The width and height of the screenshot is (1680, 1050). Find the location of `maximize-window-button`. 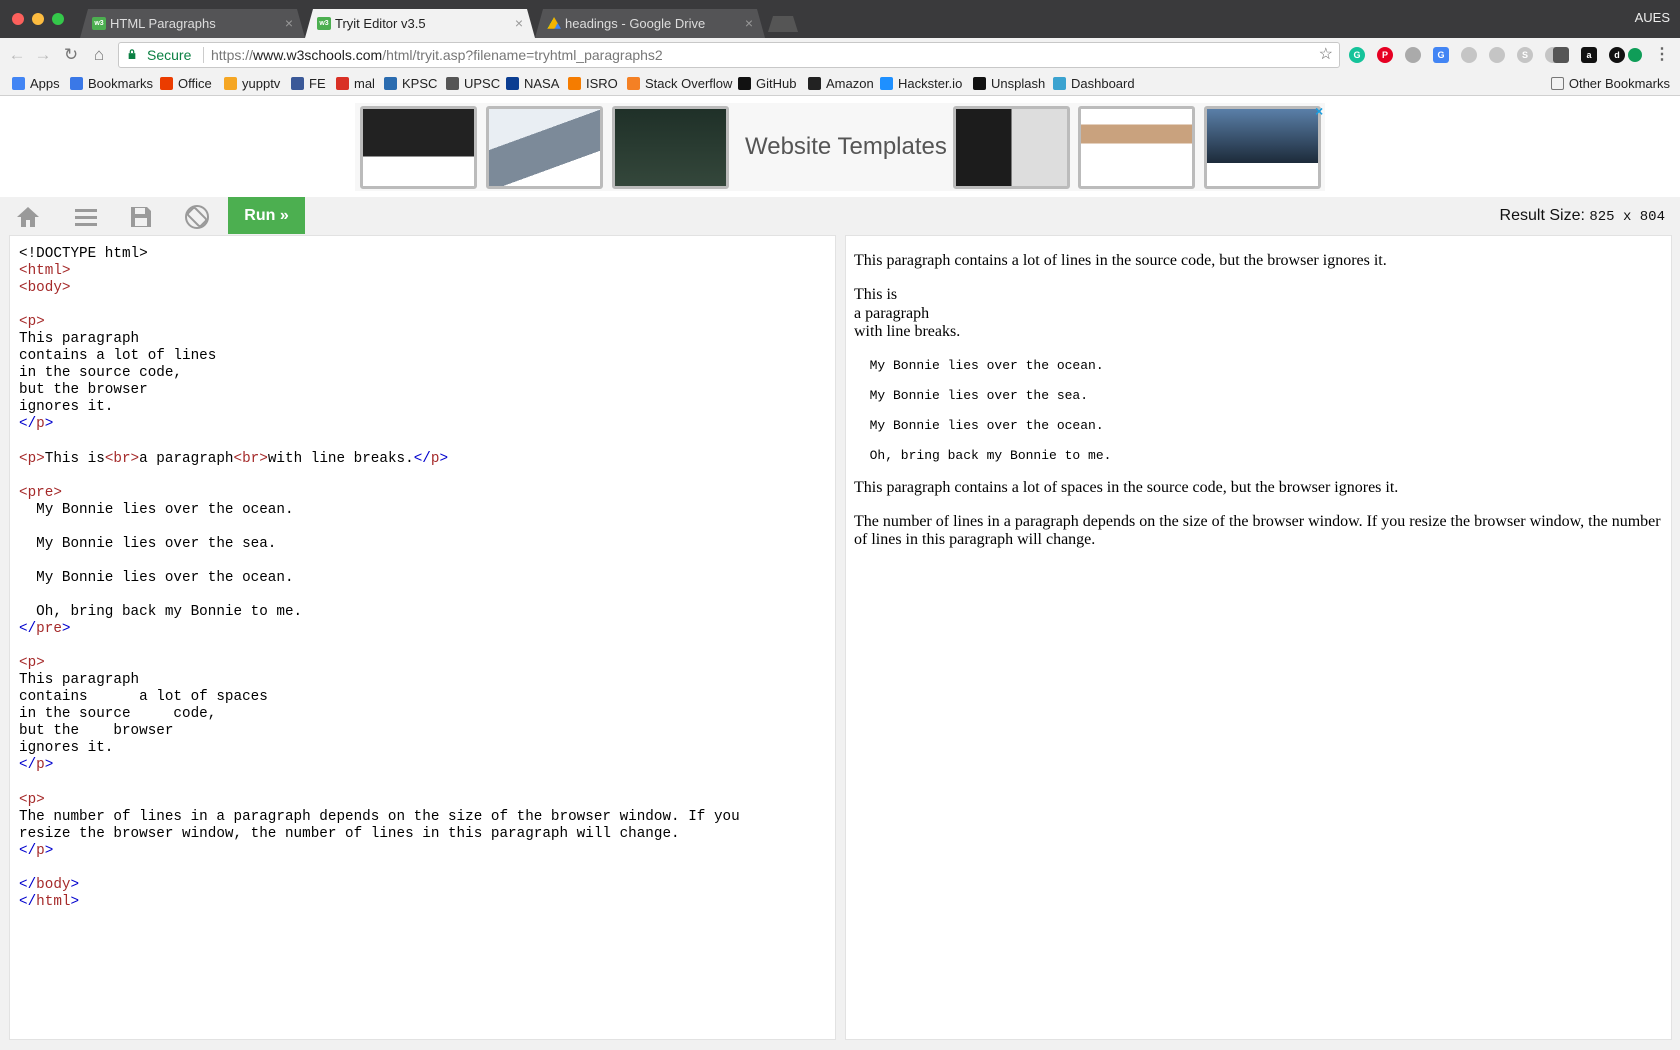

maximize-window-button is located at coordinates (58, 19).